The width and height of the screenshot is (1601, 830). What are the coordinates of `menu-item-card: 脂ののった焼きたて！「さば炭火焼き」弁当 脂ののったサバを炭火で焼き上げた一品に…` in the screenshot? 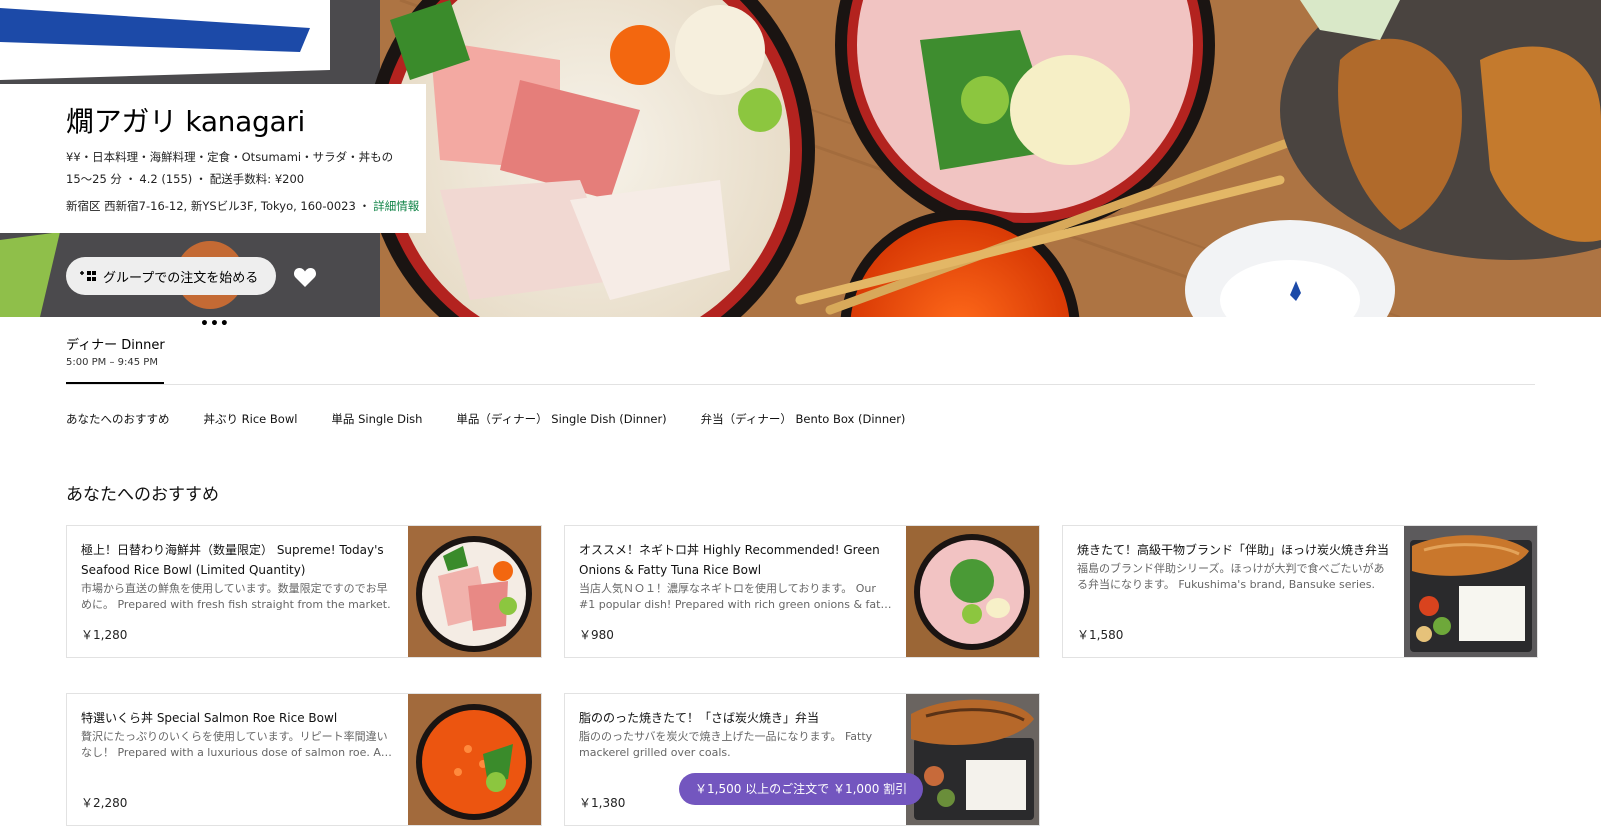 It's located at (802, 759).